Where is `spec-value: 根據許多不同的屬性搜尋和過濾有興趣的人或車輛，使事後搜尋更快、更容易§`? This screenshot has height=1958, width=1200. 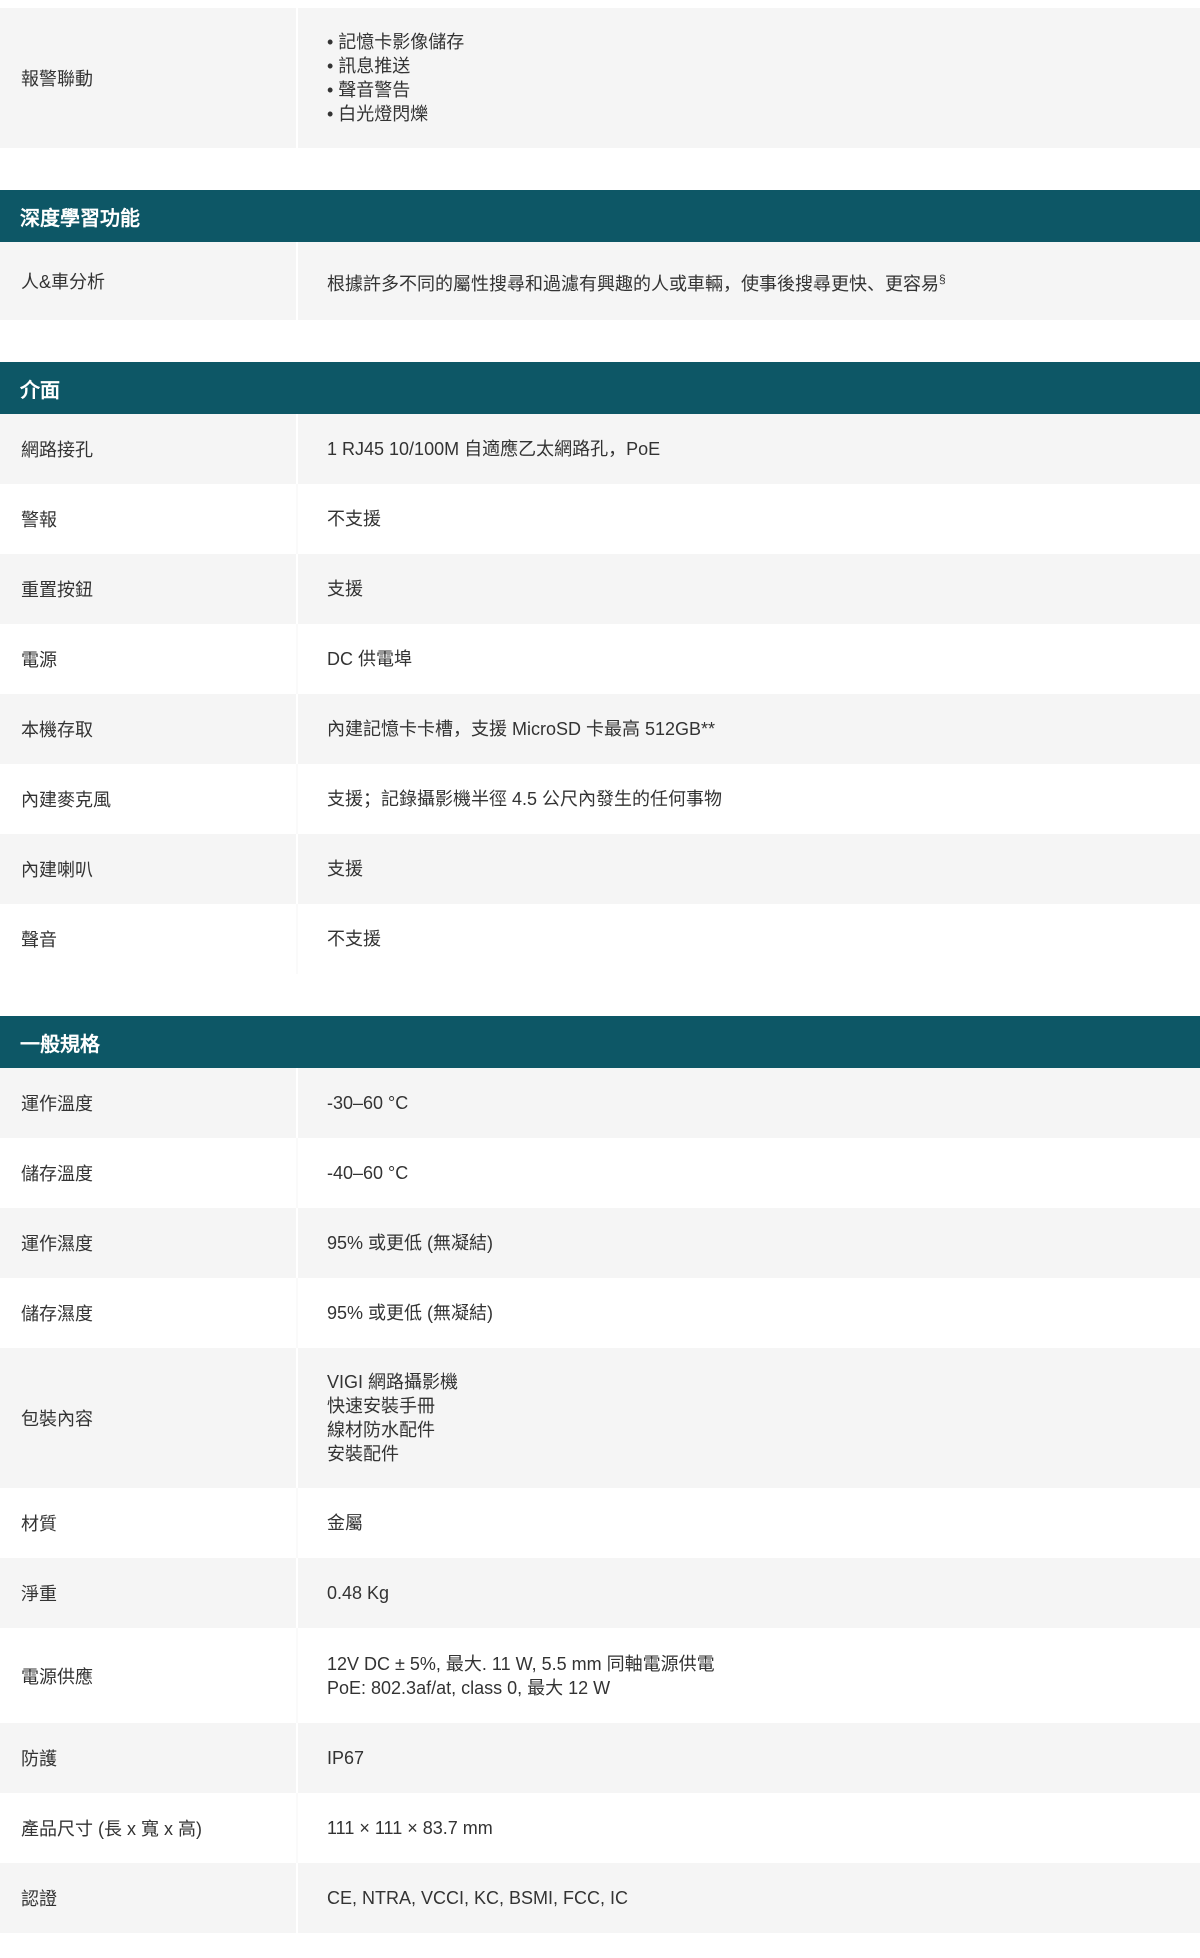
spec-value: 根據許多不同的屬性搜尋和過濾有興趣的人或車輛，使事後搜尋更快、更容易§ is located at coordinates (748, 281).